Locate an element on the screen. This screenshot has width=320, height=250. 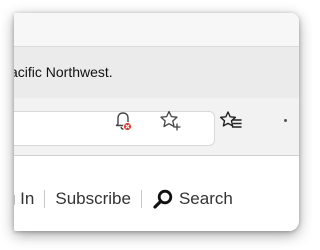
notifications-button is located at coordinates (123, 120).